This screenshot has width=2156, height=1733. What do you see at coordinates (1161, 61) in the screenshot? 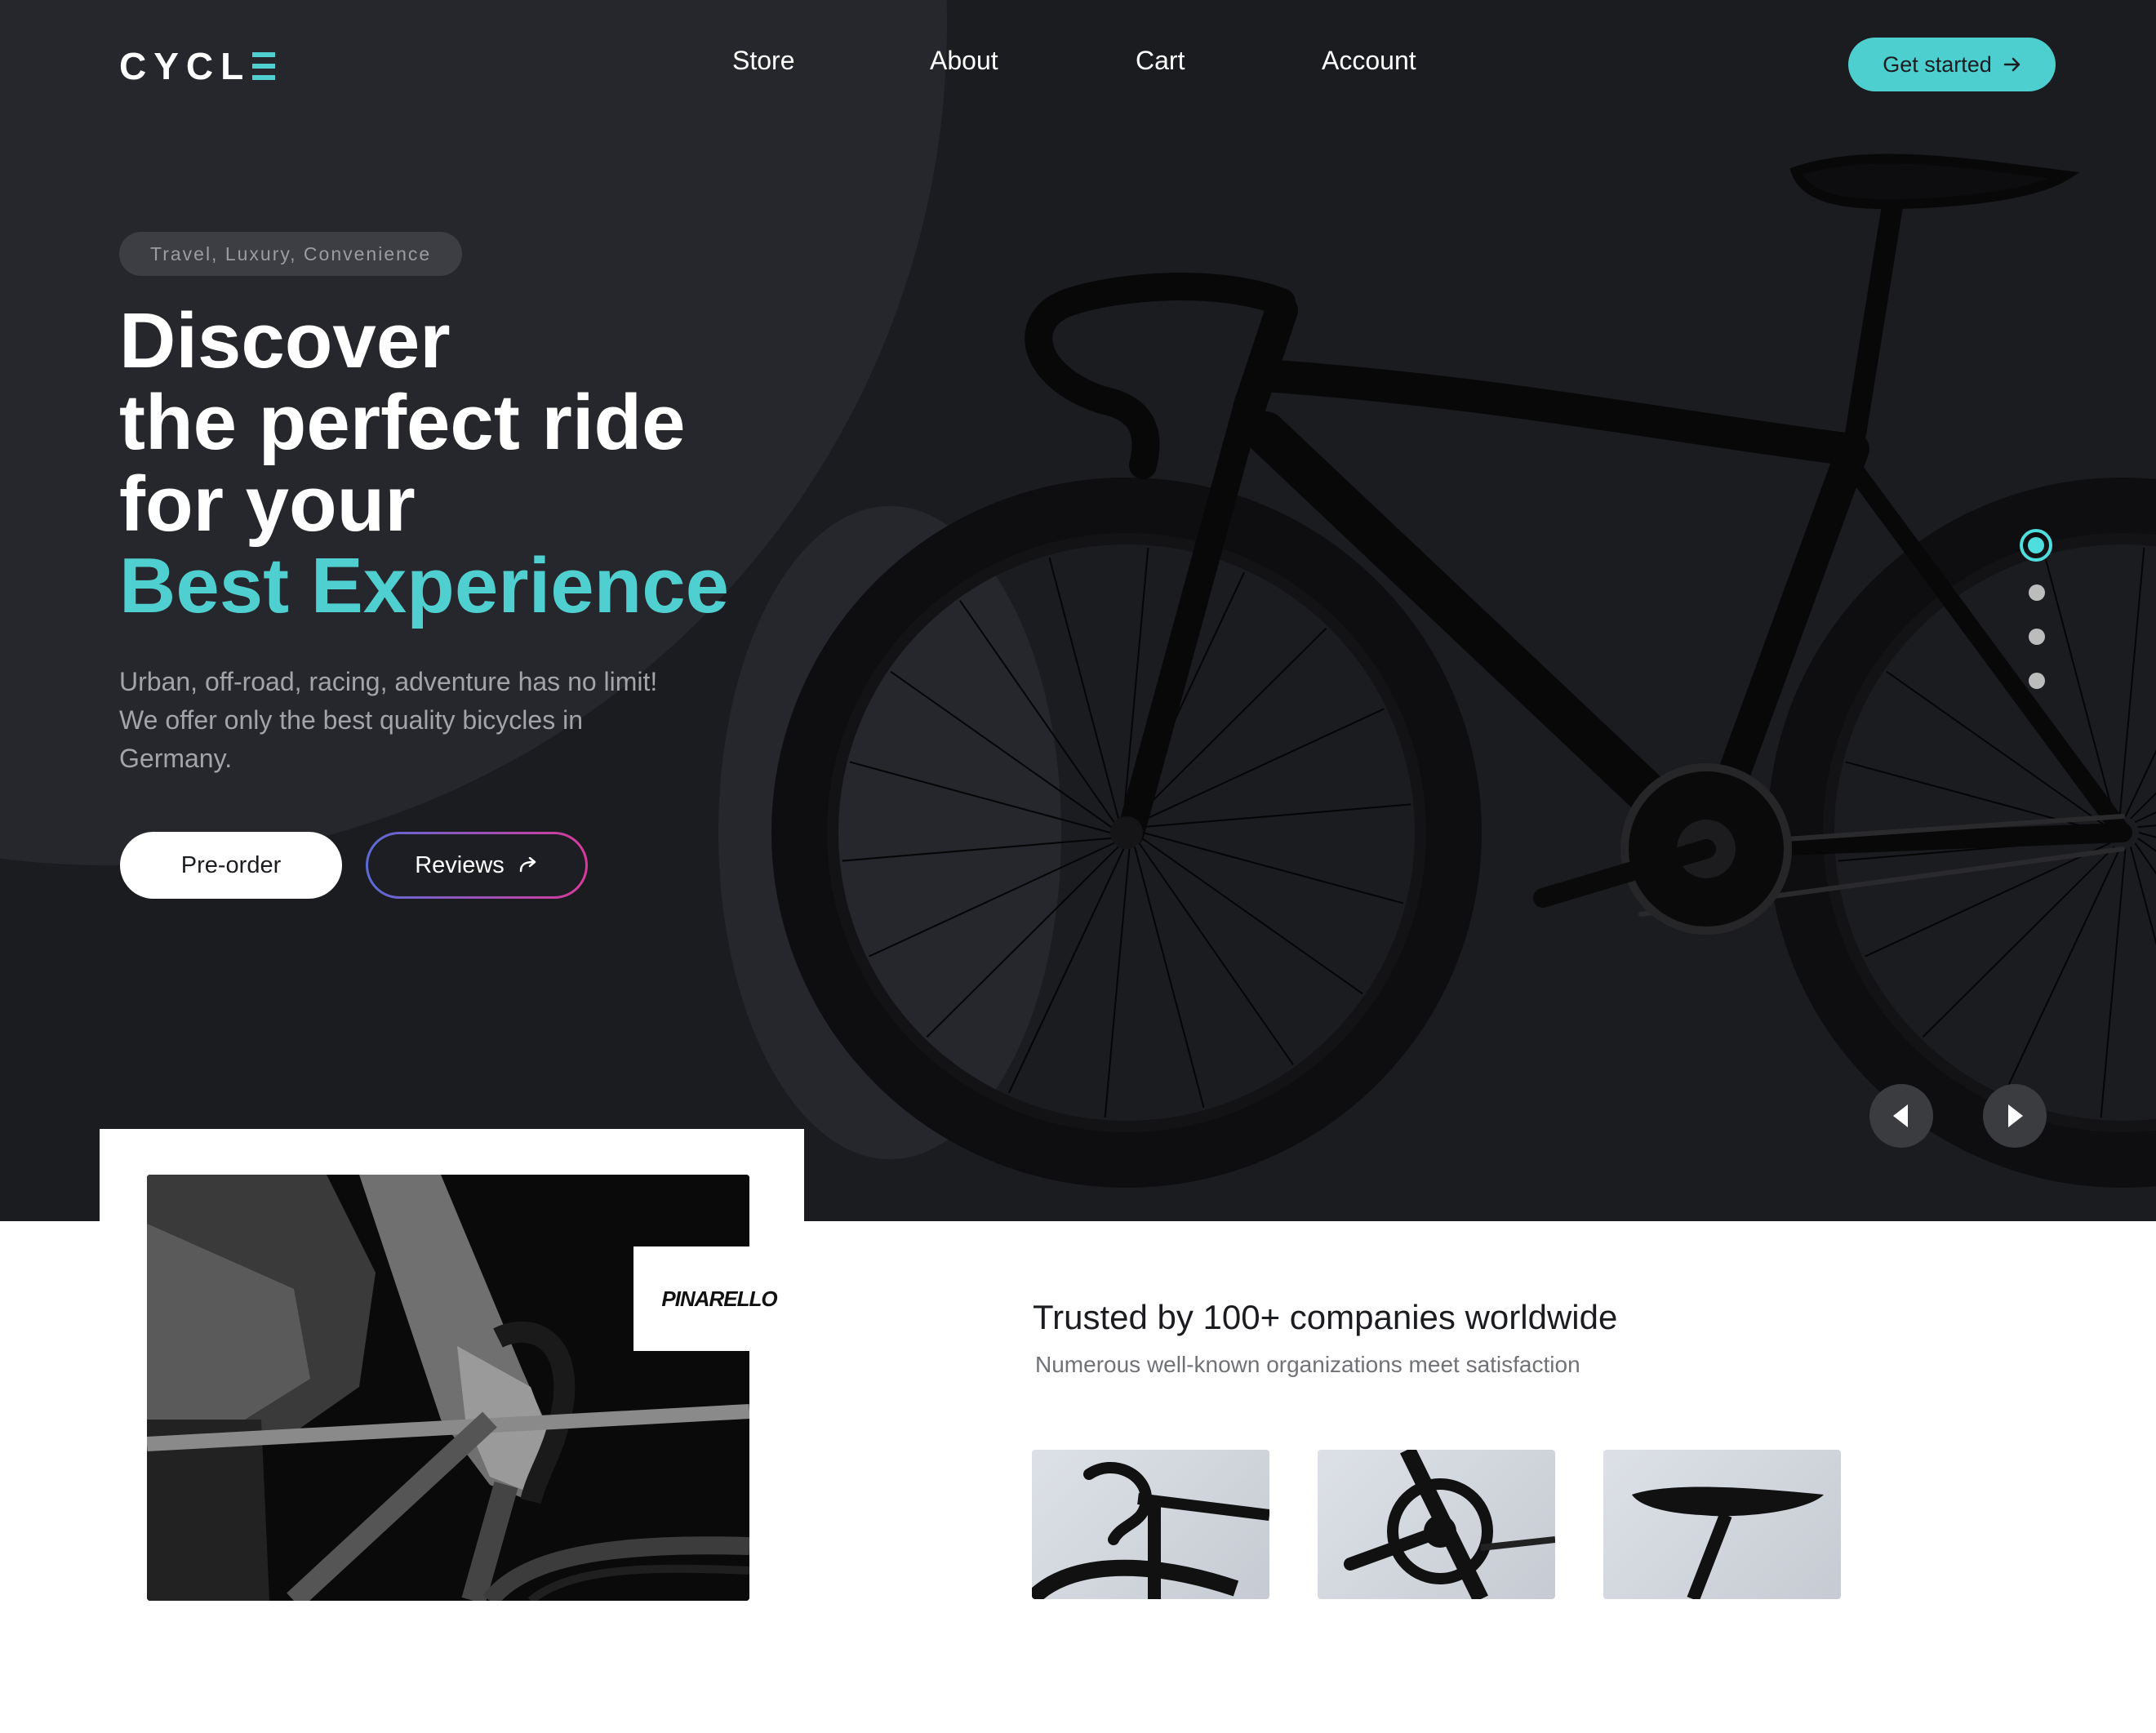
I see `nav-cart: Cart` at bounding box center [1161, 61].